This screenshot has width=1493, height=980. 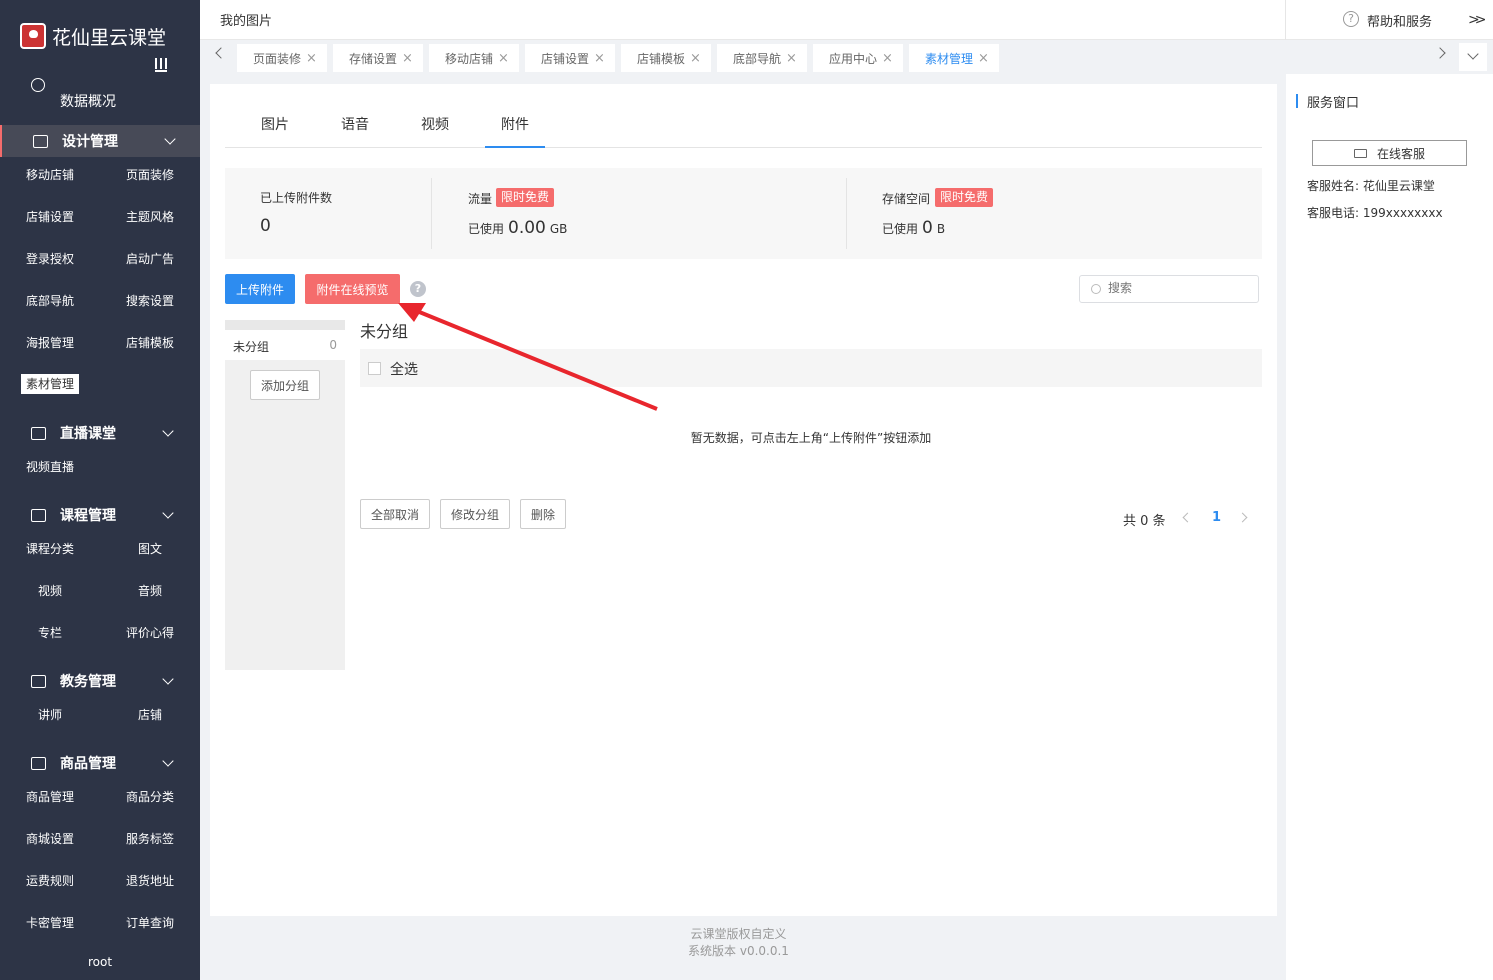 What do you see at coordinates (150, 591) in the screenshot?
I see `nav-item-audio: 音频` at bounding box center [150, 591].